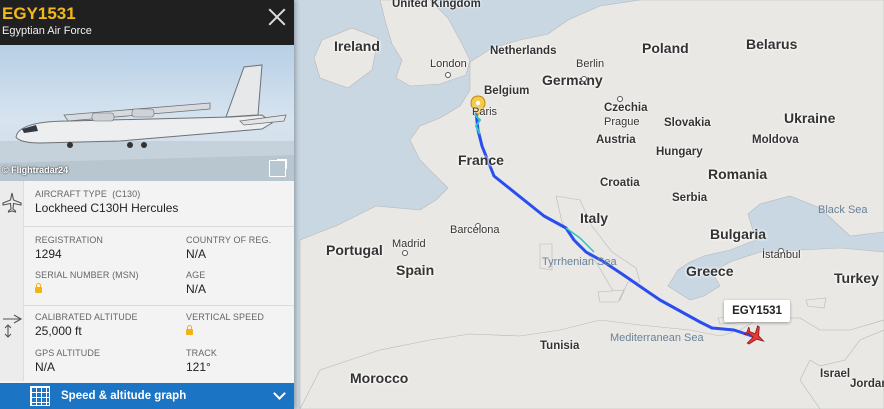  Describe the element at coordinates (196, 289) in the screenshot. I see `age-value: N/A` at that location.